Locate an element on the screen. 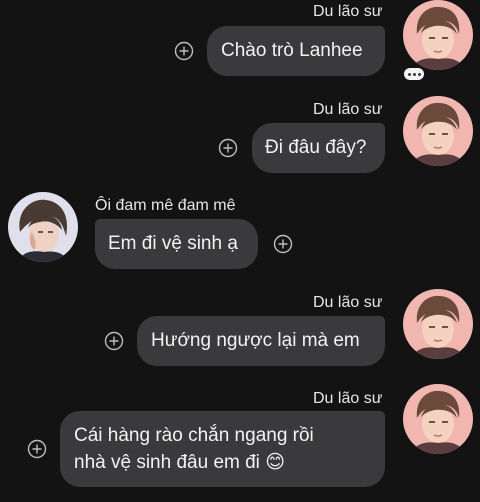 The width and height of the screenshot is (480, 502). message-bubble: Em đi vệ sinh ạ is located at coordinates (176, 244).